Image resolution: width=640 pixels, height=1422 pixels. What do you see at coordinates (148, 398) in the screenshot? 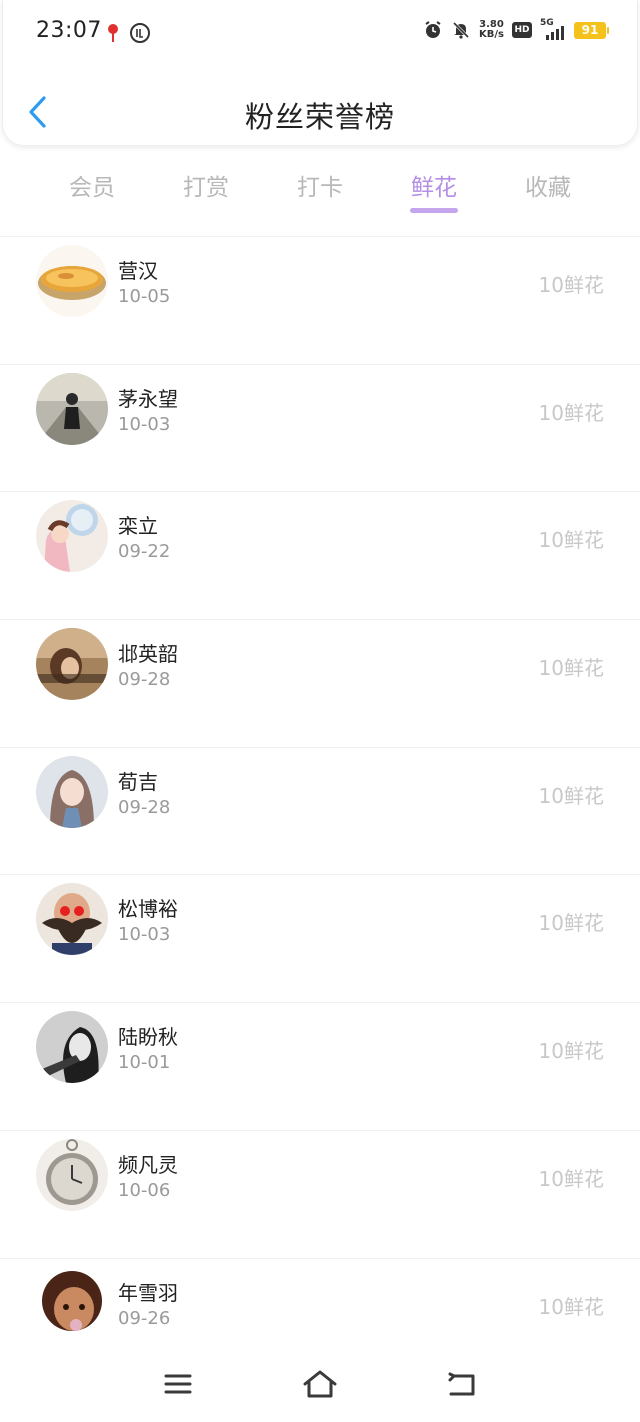
I see `fan-name: 茅永望` at bounding box center [148, 398].